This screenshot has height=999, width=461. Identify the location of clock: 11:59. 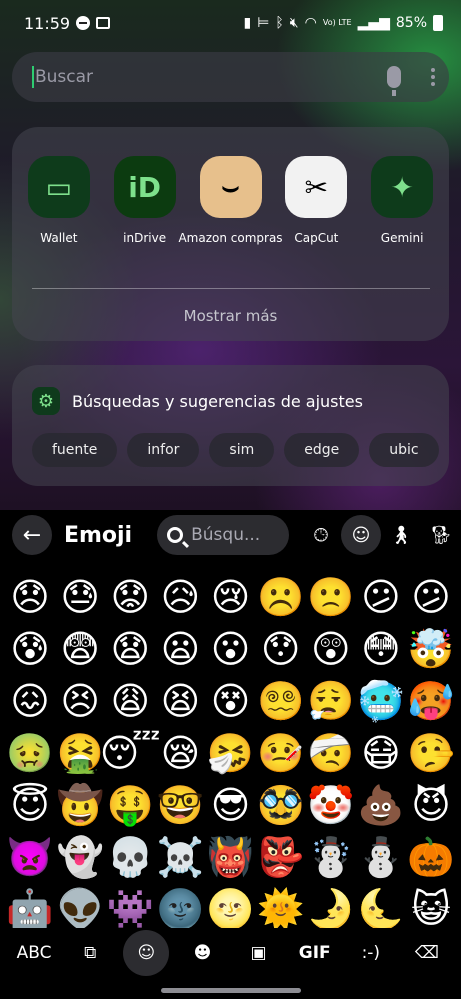
(47, 23).